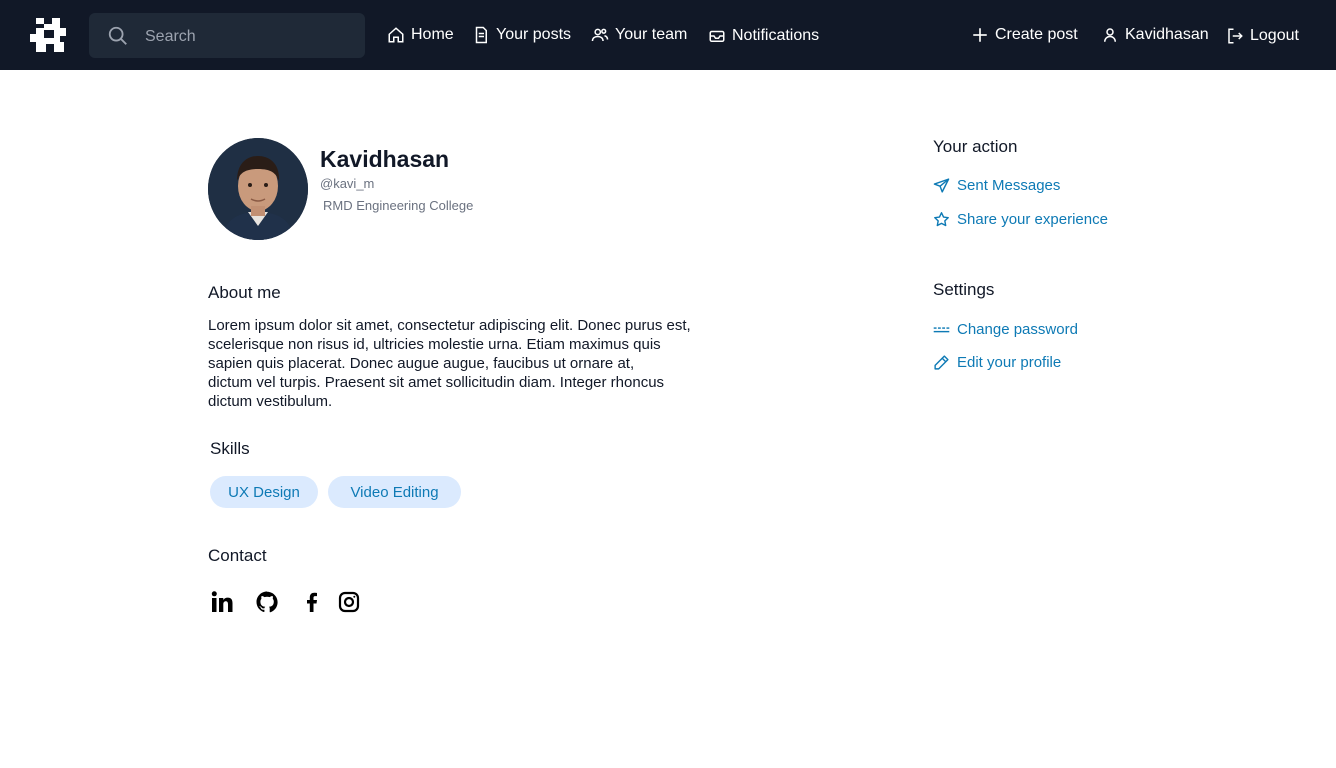 The height and width of the screenshot is (768, 1336). I want to click on inbox-icon, so click(717, 36).